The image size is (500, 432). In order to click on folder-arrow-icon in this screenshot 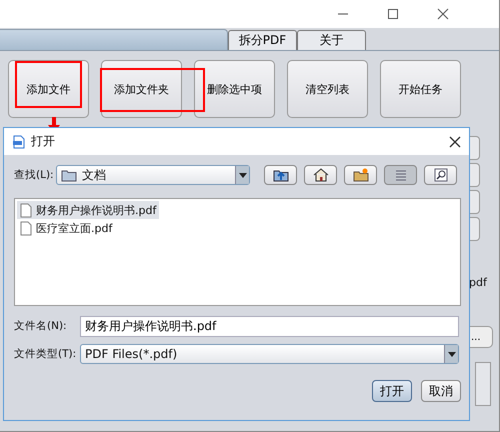, I will do `click(280, 175)`.